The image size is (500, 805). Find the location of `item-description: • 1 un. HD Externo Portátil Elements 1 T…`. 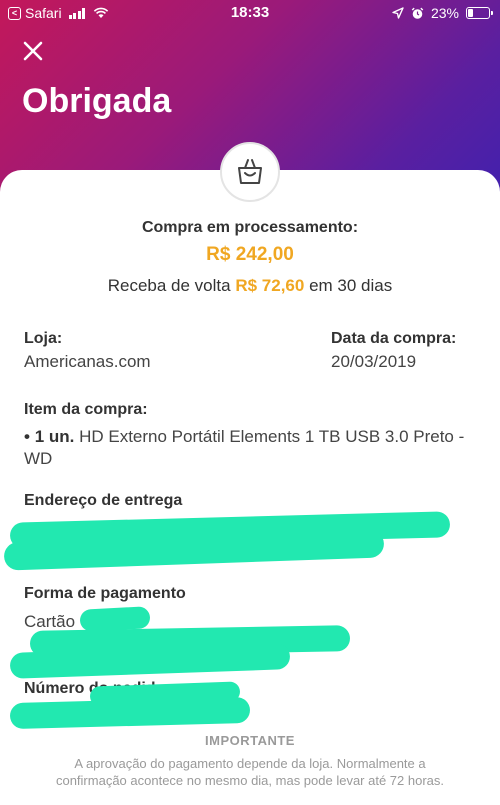

item-description: • 1 un. HD Externo Portátil Elements 1 T… is located at coordinates (244, 447).